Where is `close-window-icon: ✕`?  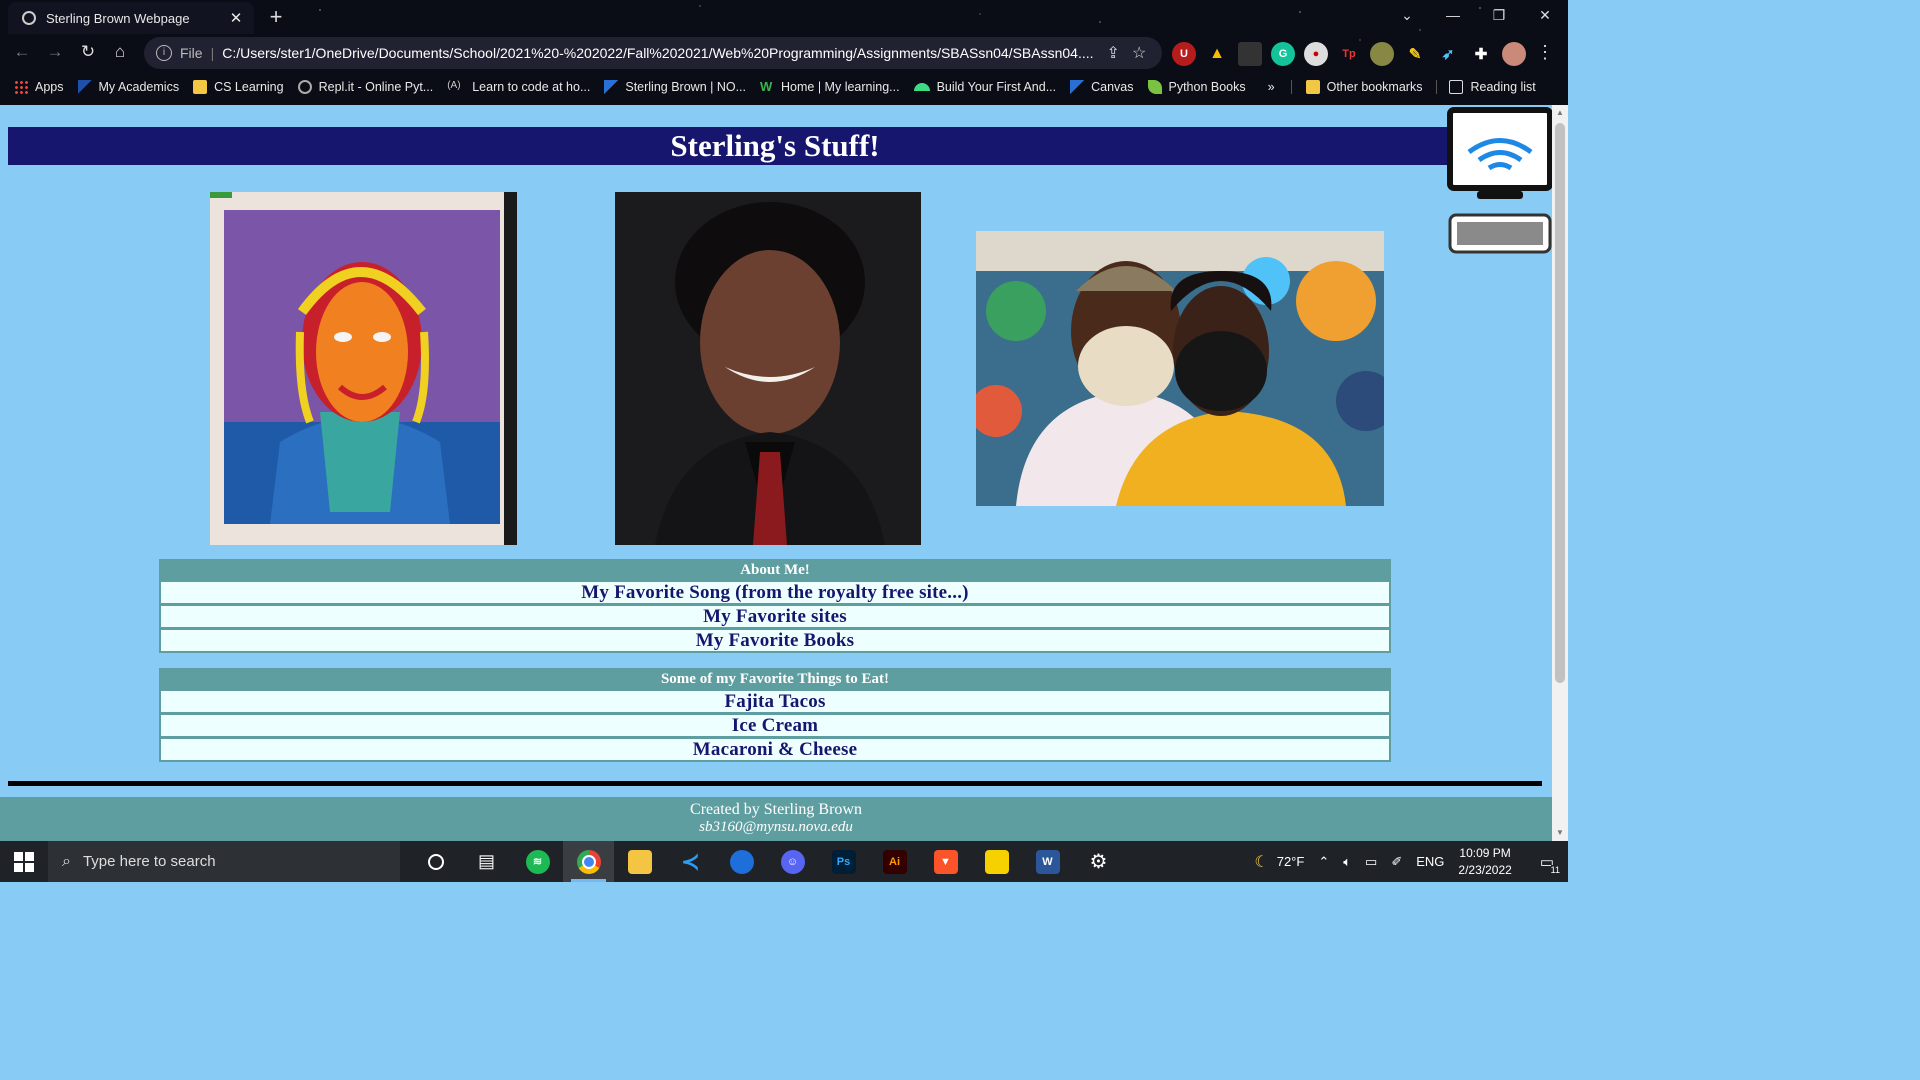 close-window-icon: ✕ is located at coordinates (1545, 16).